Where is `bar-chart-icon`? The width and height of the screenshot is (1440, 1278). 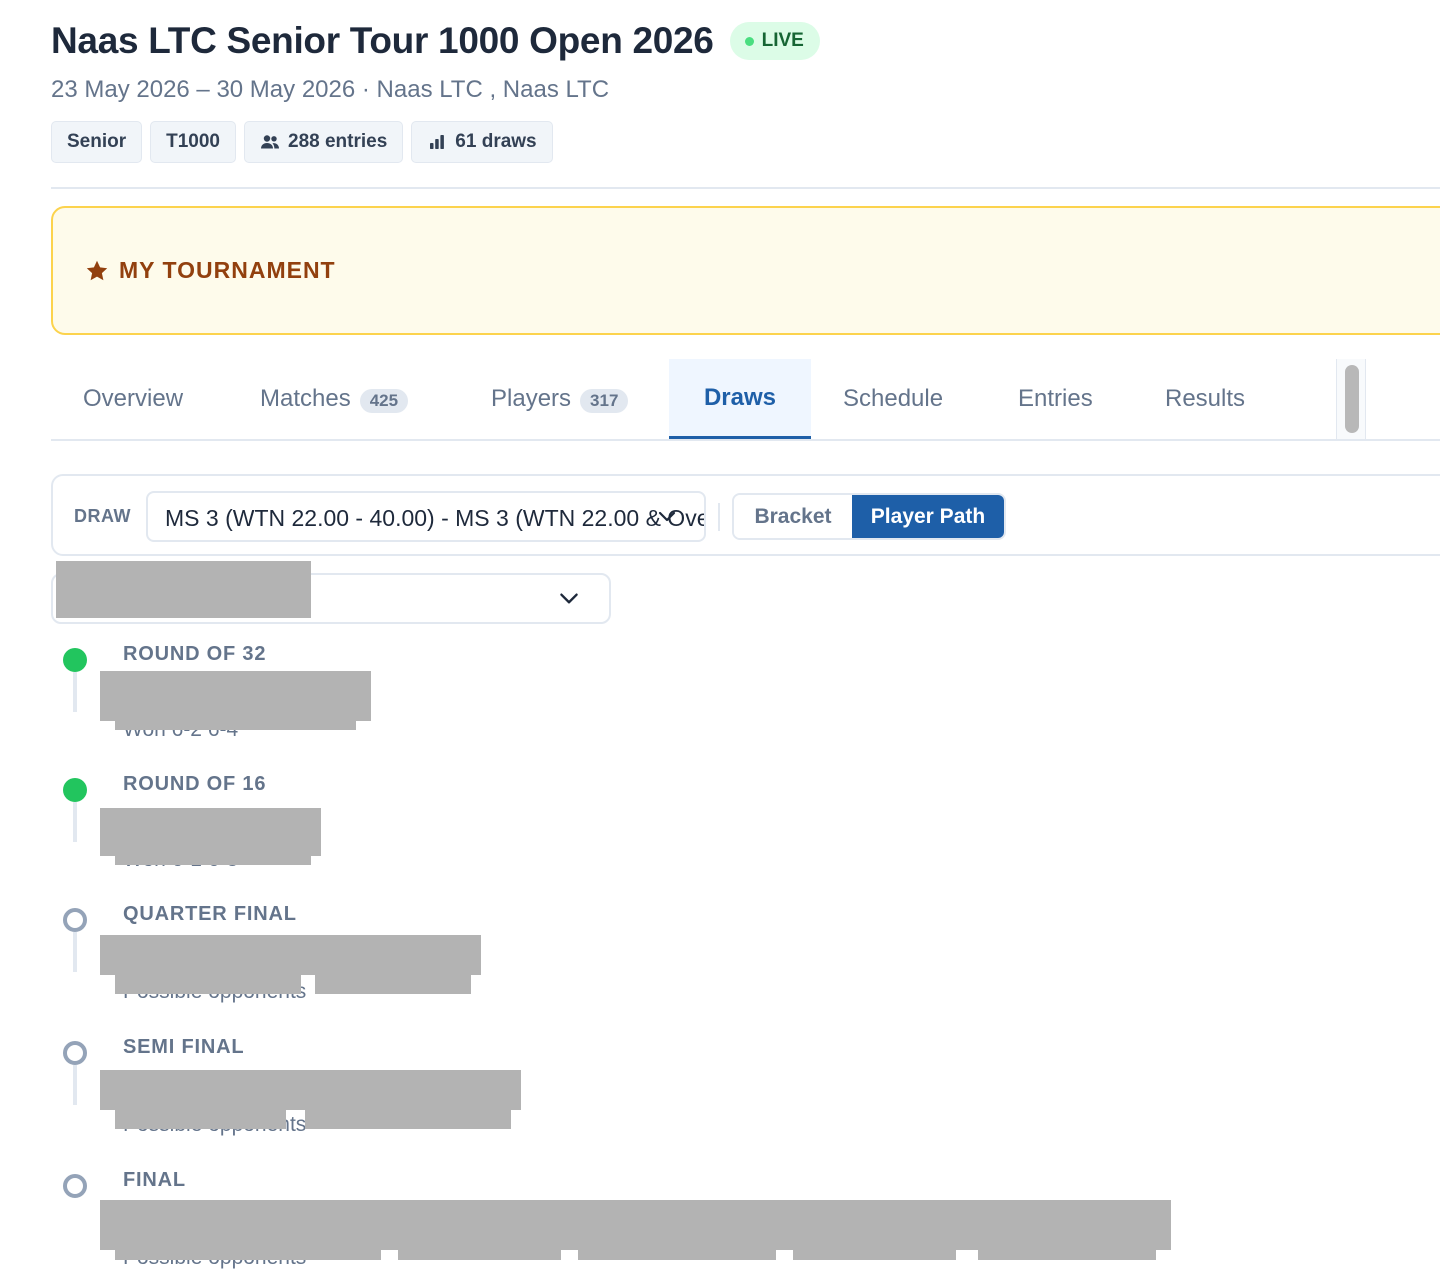
bar-chart-icon is located at coordinates (437, 142).